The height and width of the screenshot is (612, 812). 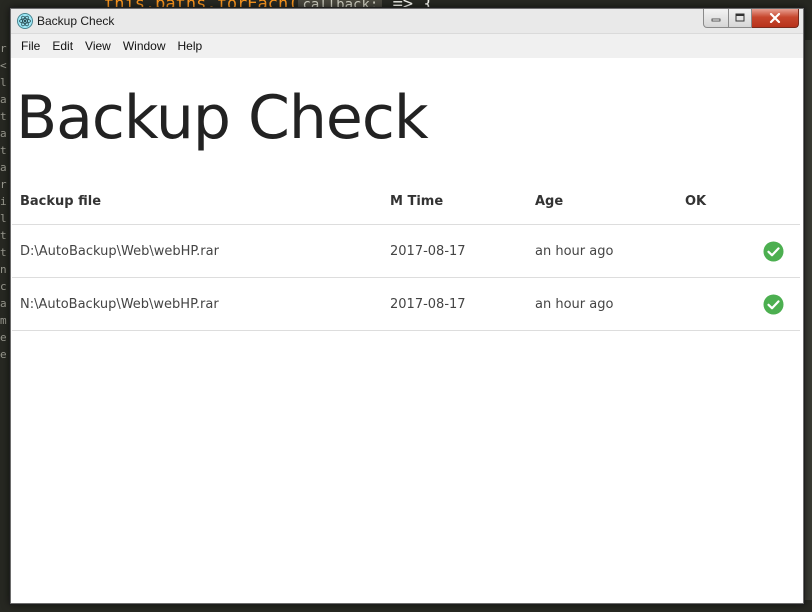 I want to click on menu-view: View, so click(x=98, y=46).